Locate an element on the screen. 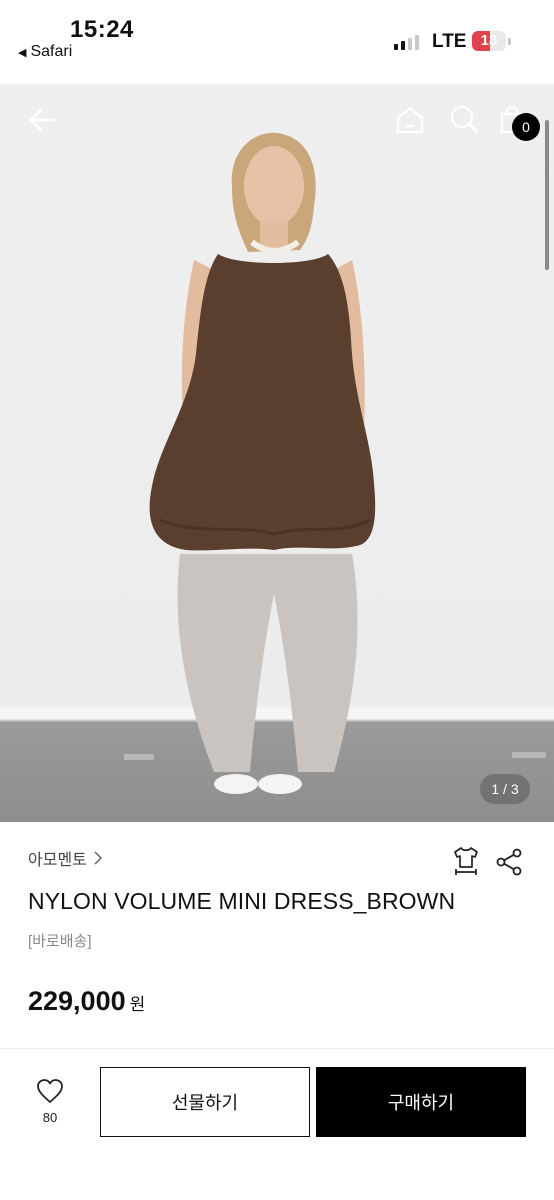 This screenshot has width=554, height=1200. scroll-indicator is located at coordinates (547, 195).